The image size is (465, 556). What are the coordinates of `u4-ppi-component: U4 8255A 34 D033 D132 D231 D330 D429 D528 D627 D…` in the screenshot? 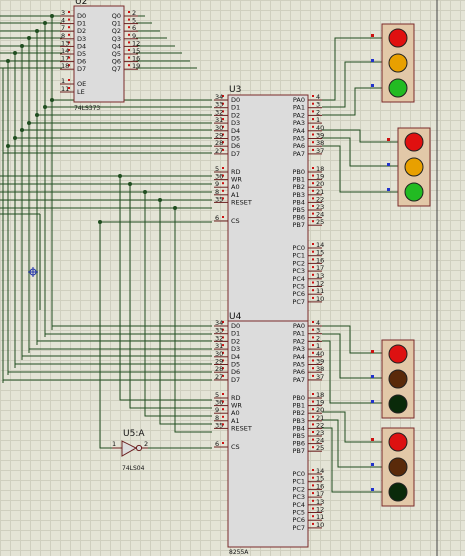 It's located at (269, 434).